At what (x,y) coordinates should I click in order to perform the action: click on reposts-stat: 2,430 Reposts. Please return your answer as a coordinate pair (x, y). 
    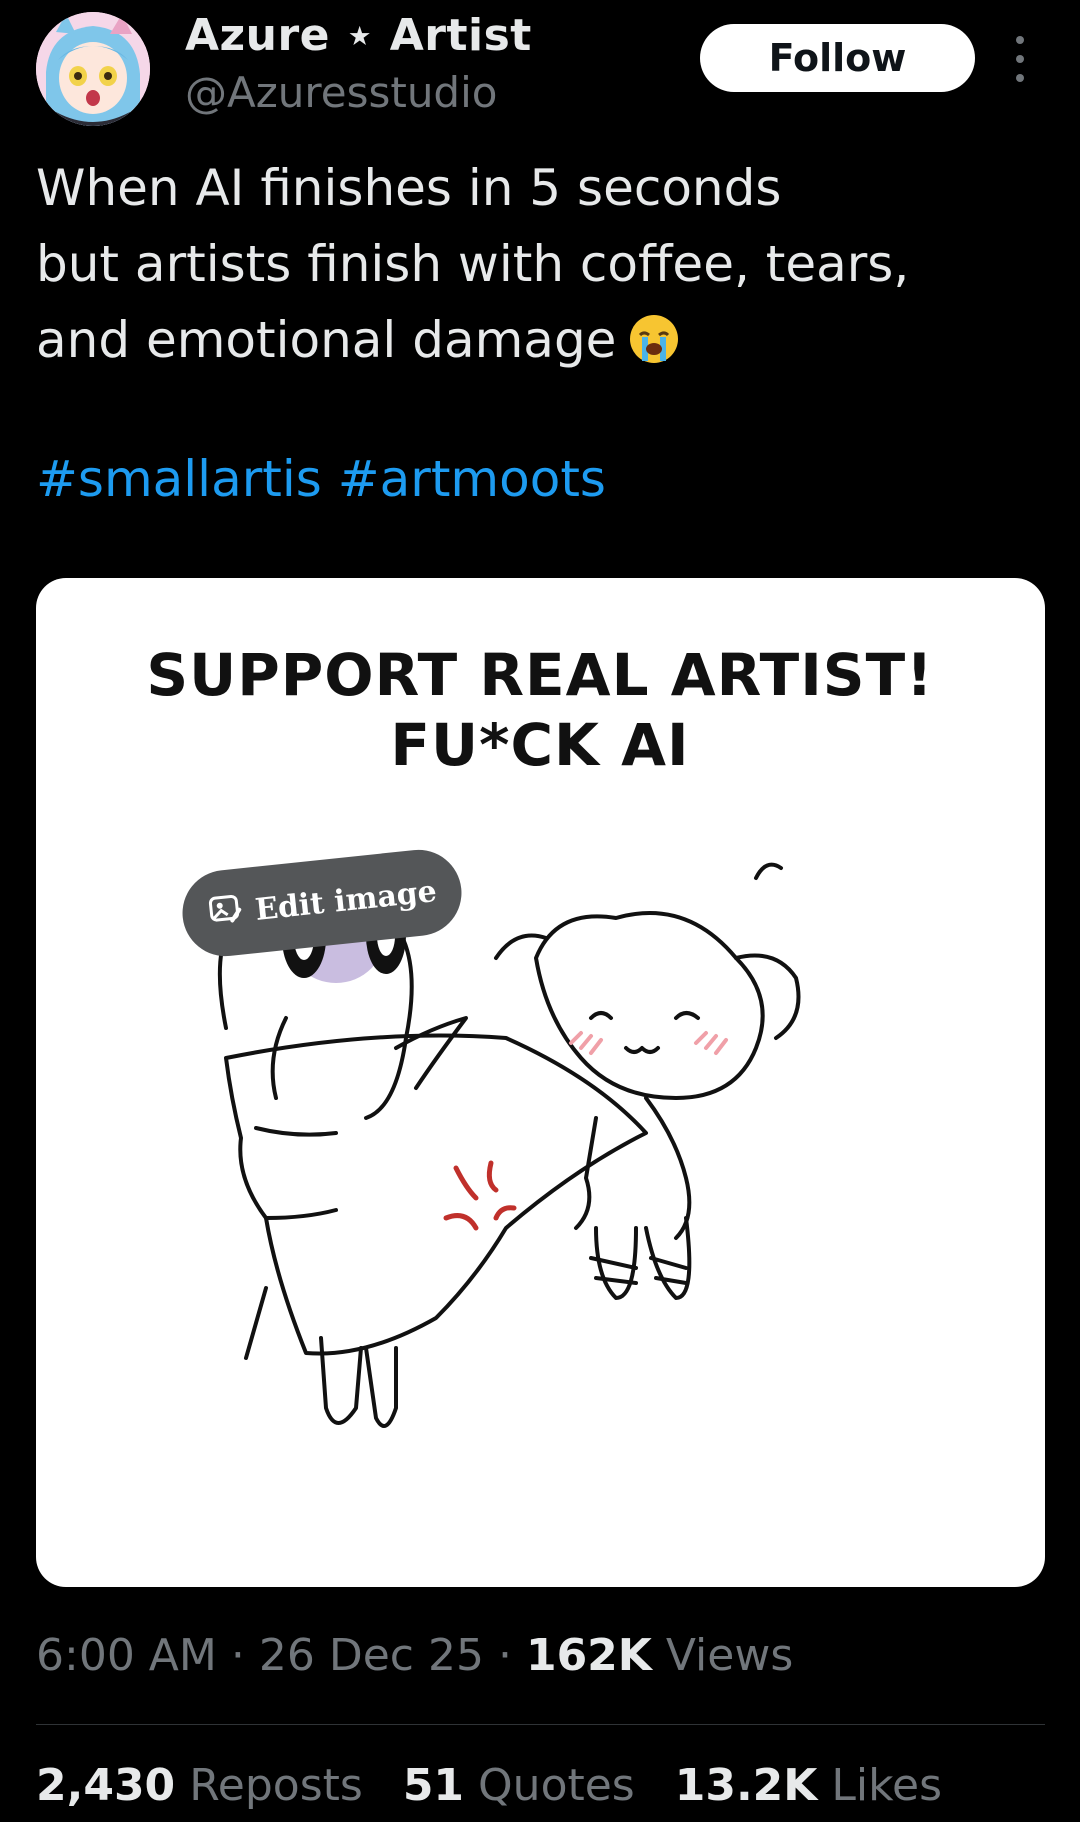
    Looking at the image, I should click on (199, 1785).